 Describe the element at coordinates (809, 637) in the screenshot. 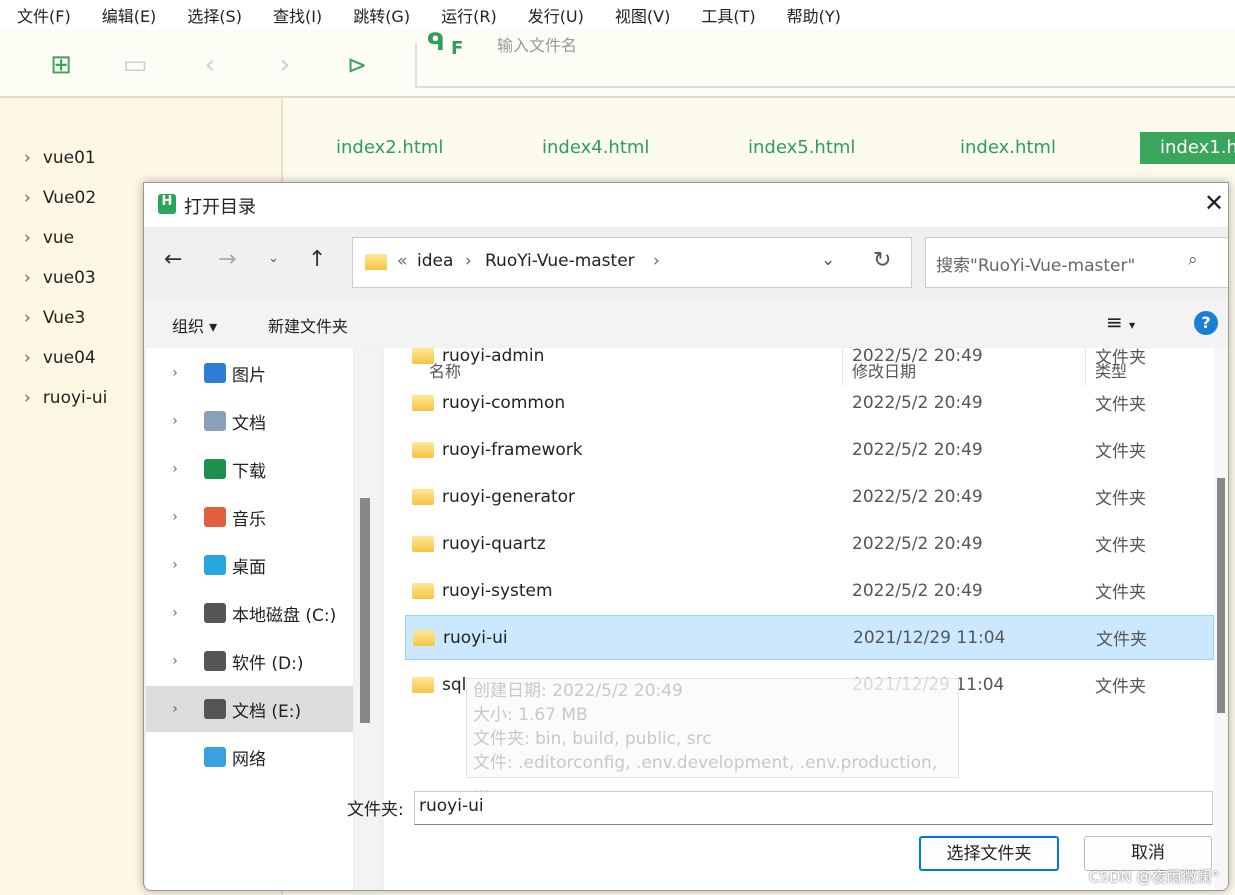

I see `file-row: ruoyi-ui 2021/12/29 11:04 文件夹` at that location.